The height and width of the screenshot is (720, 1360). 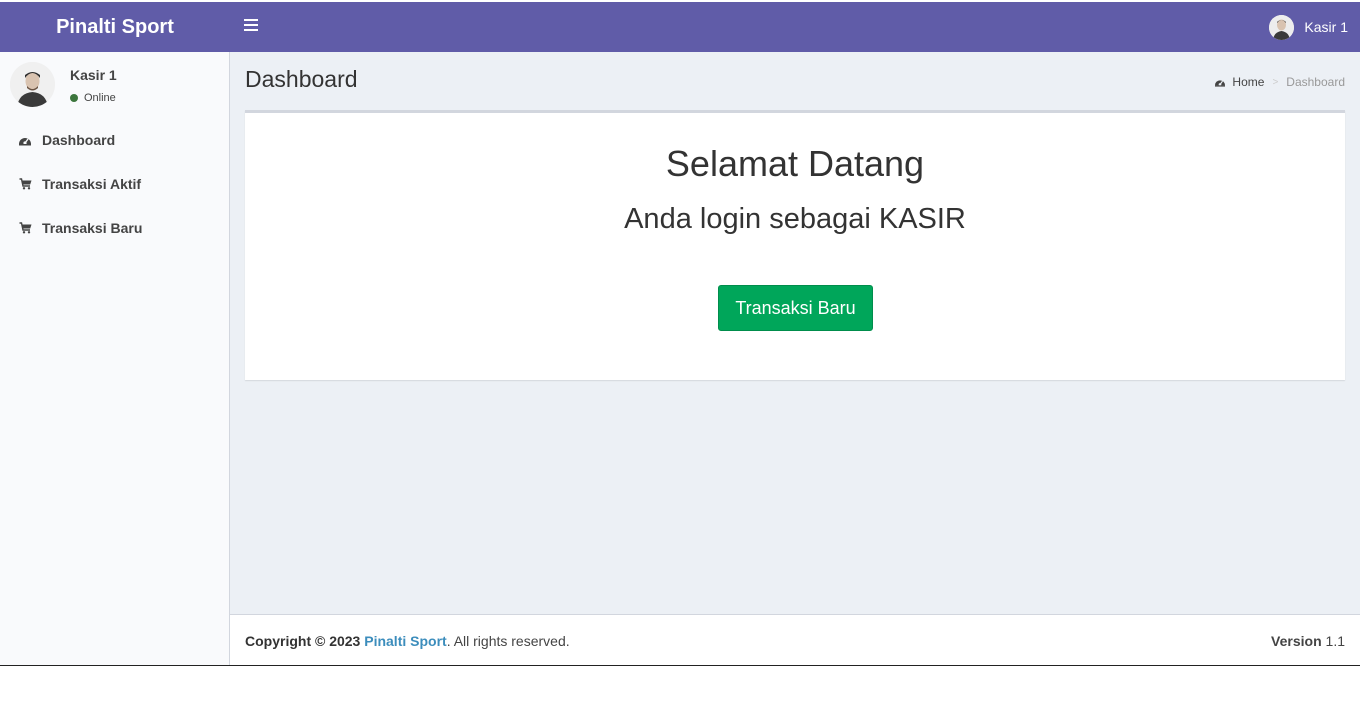 I want to click on version-label: Version, so click(x=1296, y=641).